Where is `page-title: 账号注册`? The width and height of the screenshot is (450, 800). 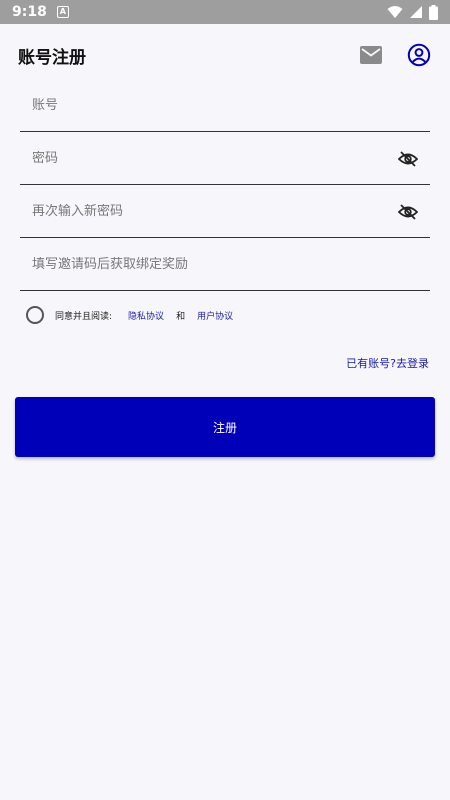 page-title: 账号注册 is located at coordinates (52, 57).